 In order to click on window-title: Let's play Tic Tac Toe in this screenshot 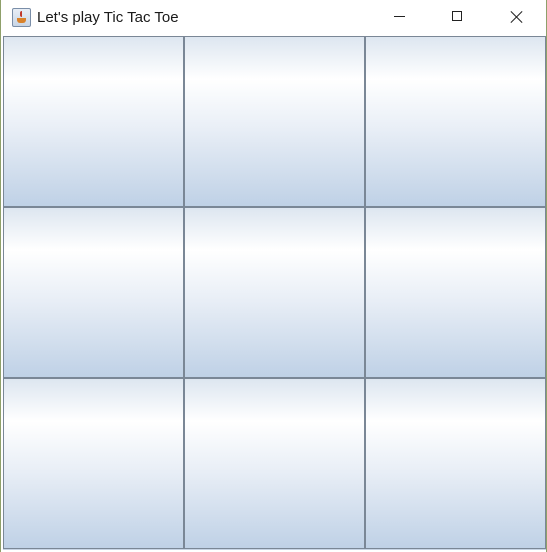, I will do `click(108, 17)`.